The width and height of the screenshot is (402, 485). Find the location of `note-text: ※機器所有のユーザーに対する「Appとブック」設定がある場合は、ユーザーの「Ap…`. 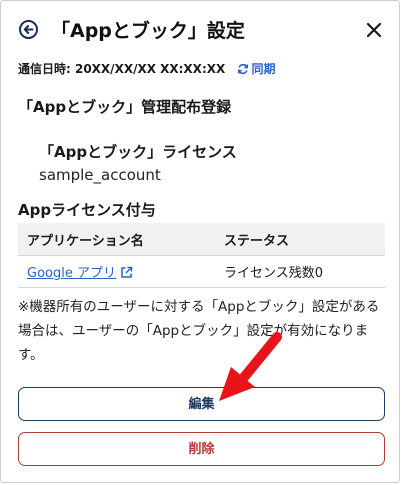

note-text: ※機器所有のユーザーに対する「Appとブック」設定がある場合は、ユーザーの「Ap… is located at coordinates (199, 331).